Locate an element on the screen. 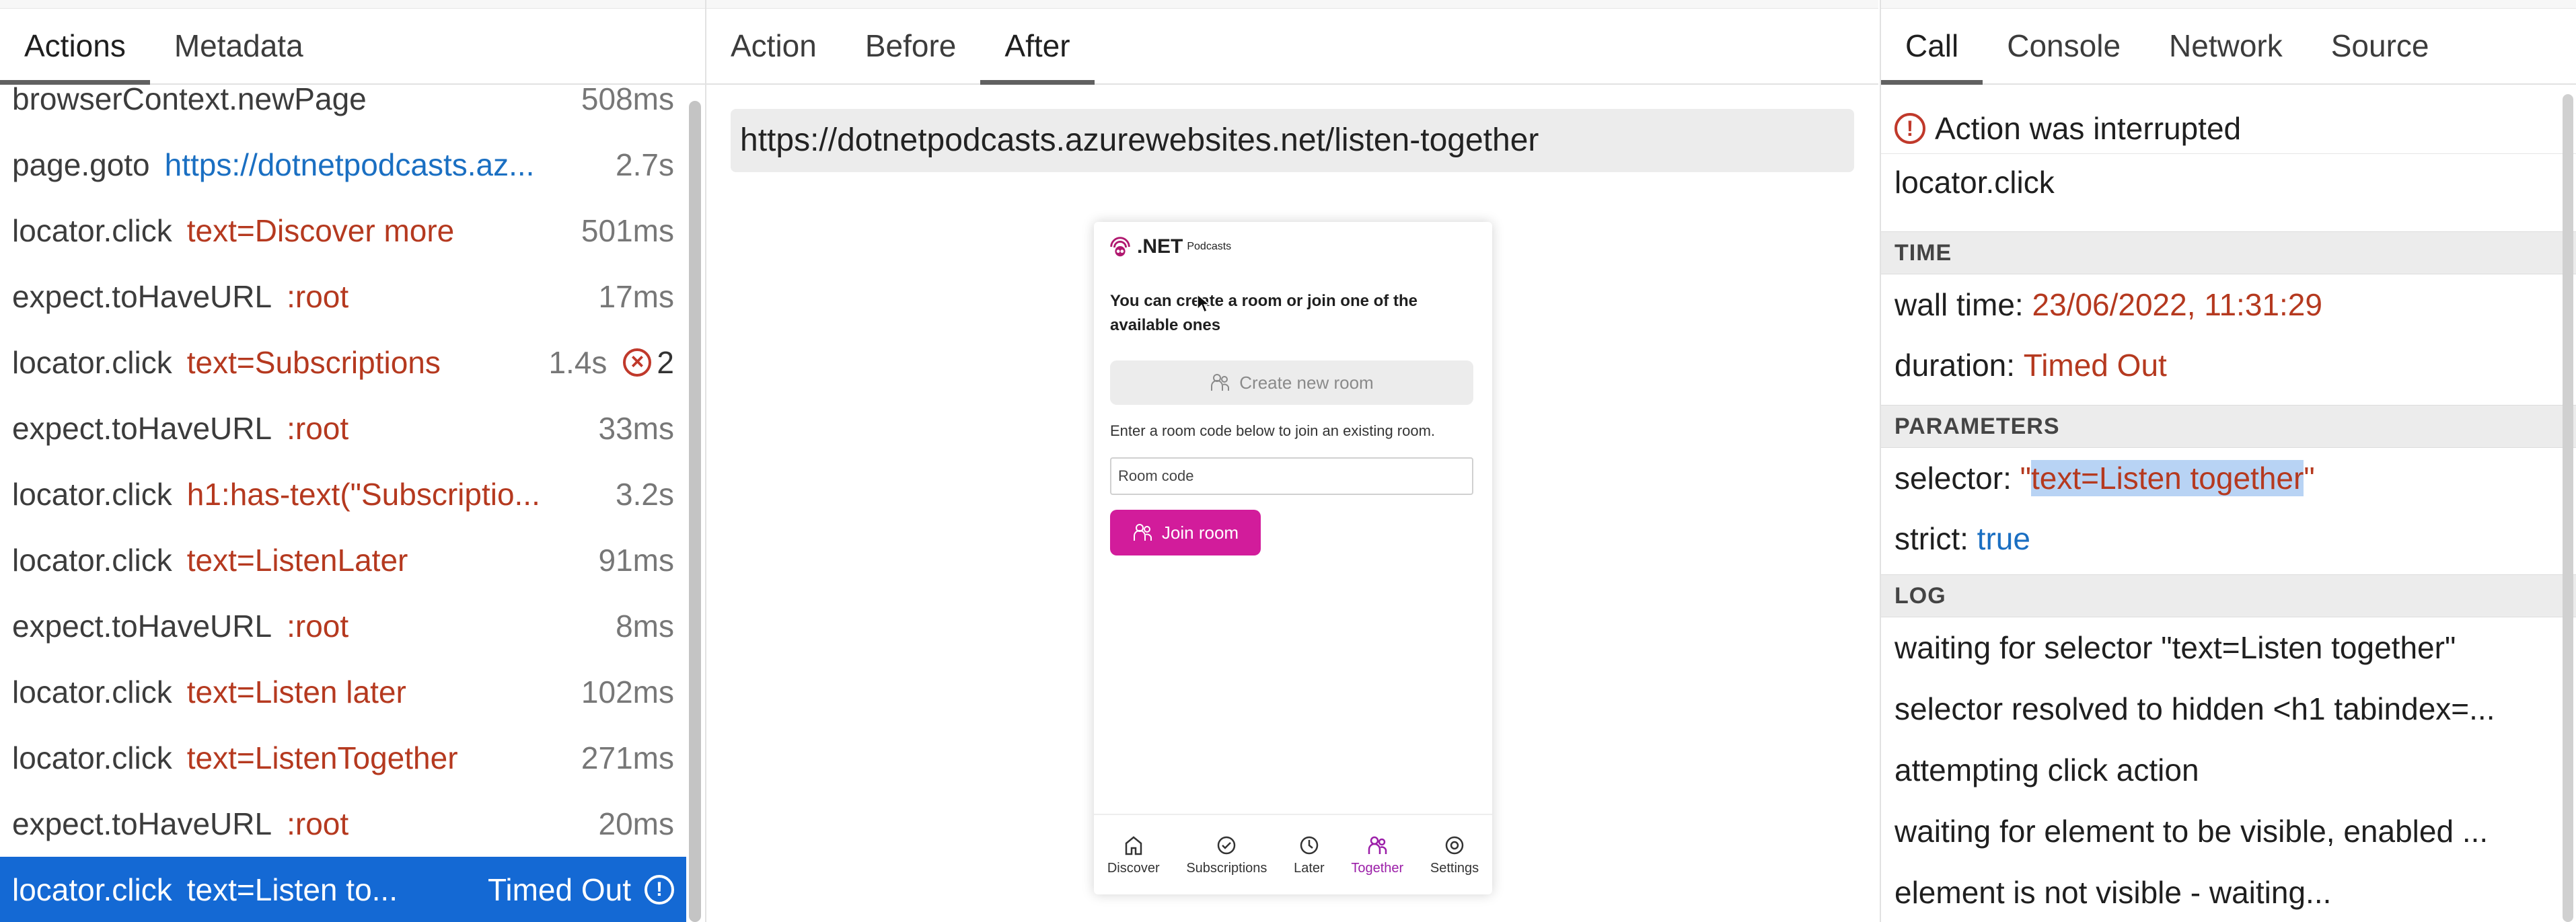 The height and width of the screenshot is (922, 2576). tab-action: Action is located at coordinates (773, 46).